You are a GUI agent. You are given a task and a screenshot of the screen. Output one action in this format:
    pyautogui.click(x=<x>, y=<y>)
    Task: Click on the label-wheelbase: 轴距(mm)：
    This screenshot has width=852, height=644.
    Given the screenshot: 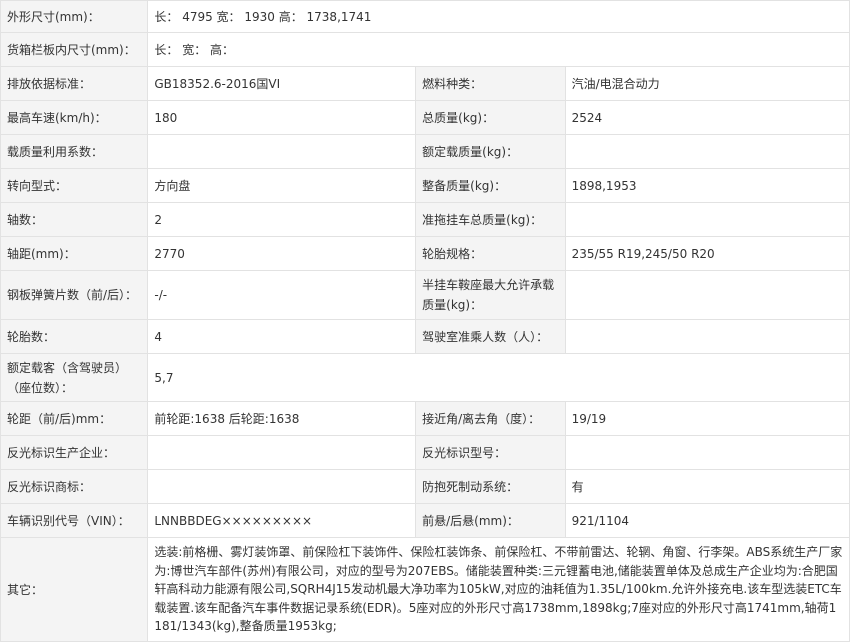 What is the action you would take?
    pyautogui.click(x=74, y=253)
    